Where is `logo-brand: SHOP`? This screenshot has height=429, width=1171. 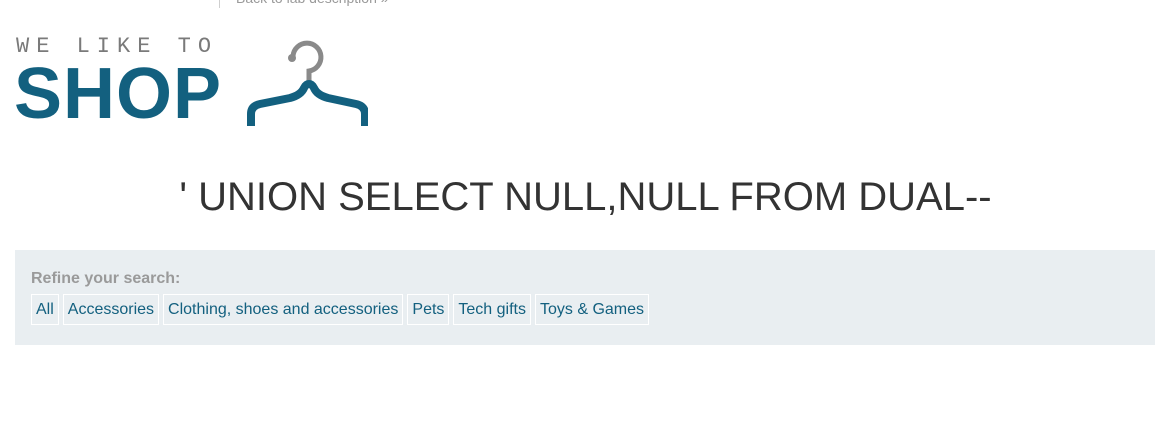 logo-brand: SHOP is located at coordinates (118, 94).